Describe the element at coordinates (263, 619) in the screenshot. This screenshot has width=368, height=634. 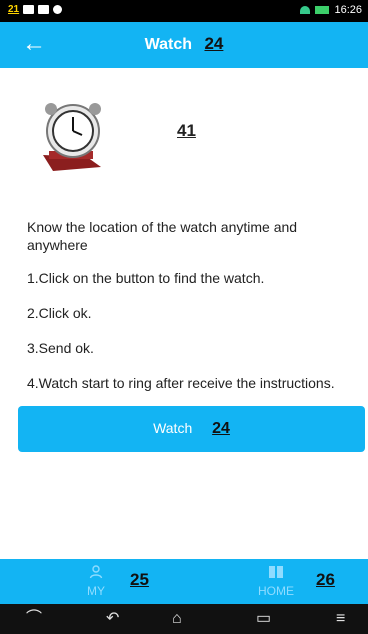
I see `recent-apps-icon: ▭` at that location.